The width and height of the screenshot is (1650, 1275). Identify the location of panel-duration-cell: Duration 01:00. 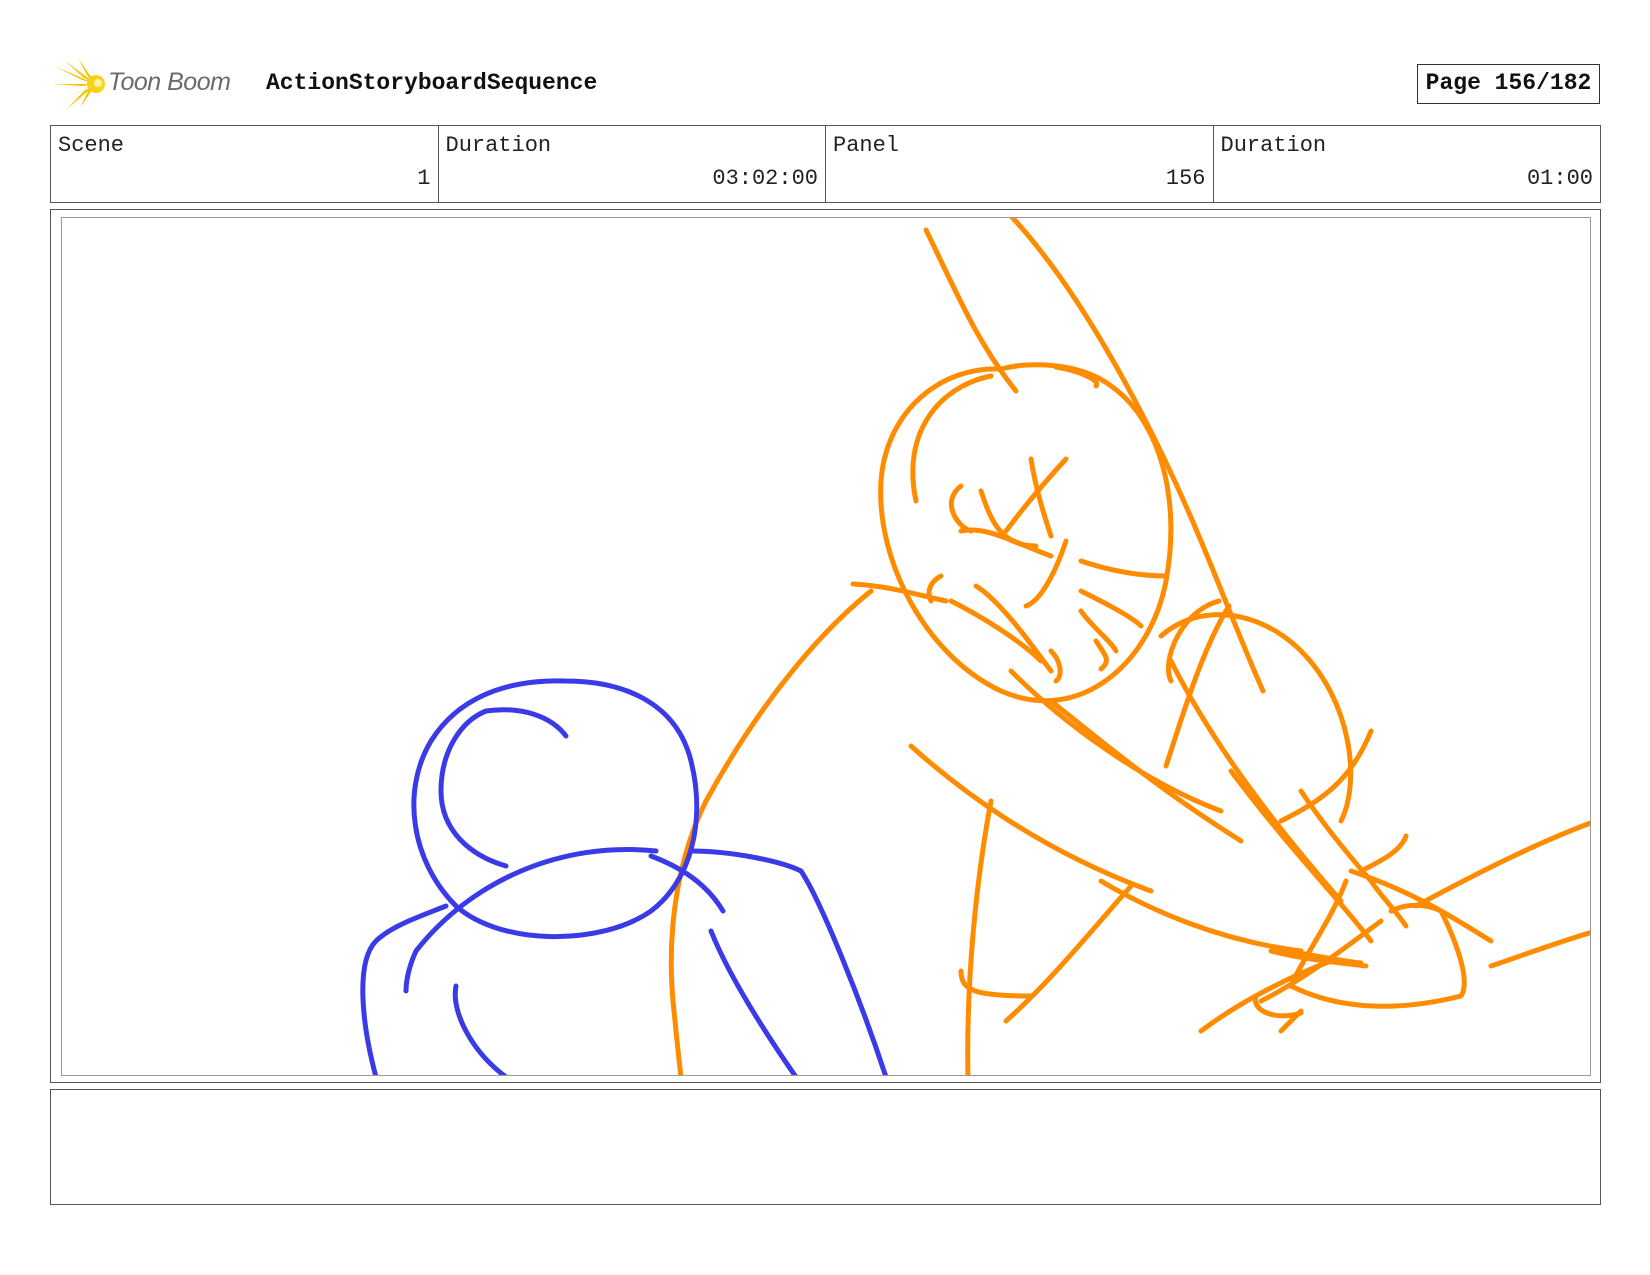
(1407, 164).